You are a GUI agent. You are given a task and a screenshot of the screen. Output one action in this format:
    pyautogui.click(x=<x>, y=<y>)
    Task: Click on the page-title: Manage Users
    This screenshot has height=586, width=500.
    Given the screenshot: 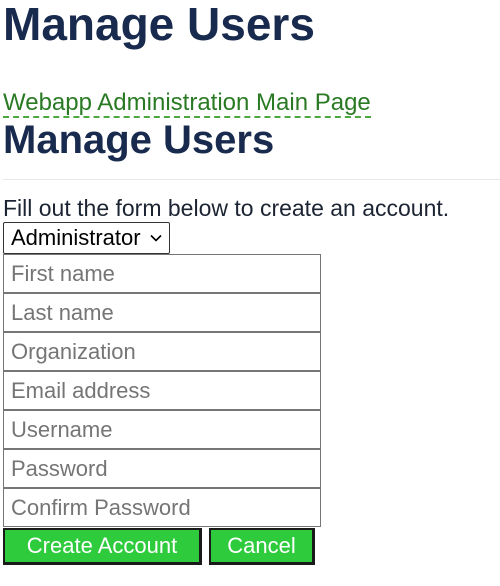 What is the action you would take?
    pyautogui.click(x=159, y=25)
    